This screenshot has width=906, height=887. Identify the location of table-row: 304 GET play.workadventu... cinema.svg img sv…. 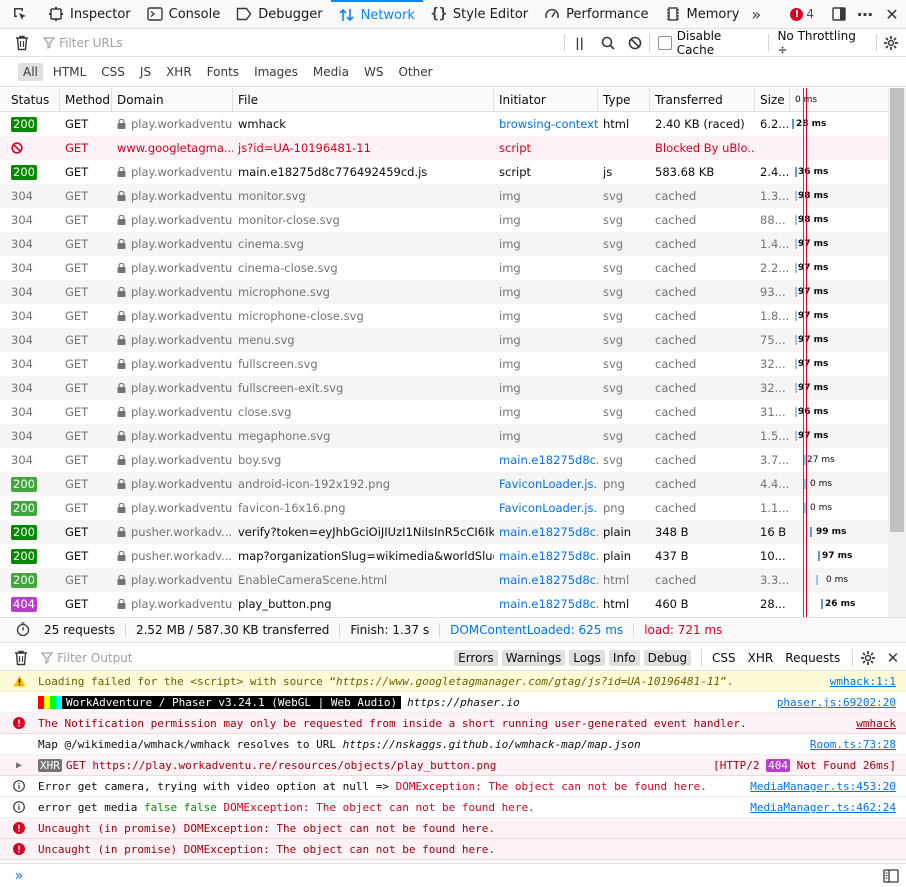
(444, 244).